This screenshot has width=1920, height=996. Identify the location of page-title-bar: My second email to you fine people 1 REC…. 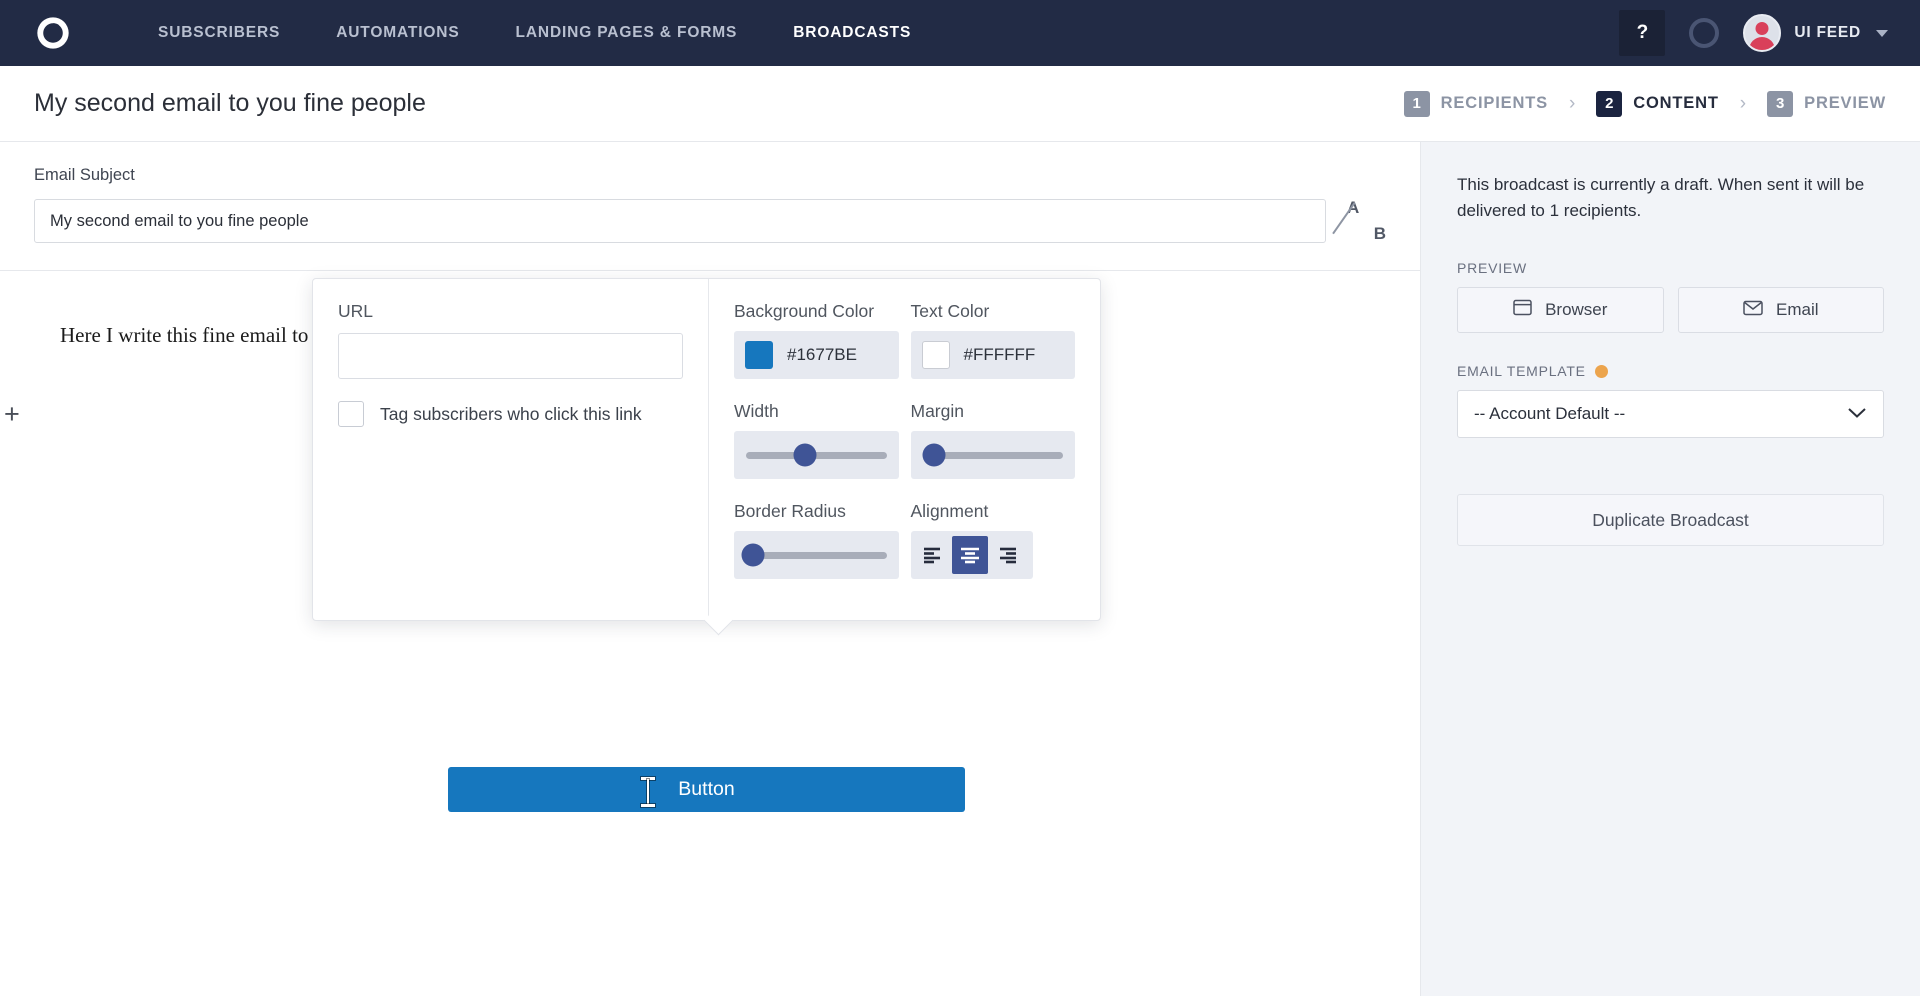
(960, 104).